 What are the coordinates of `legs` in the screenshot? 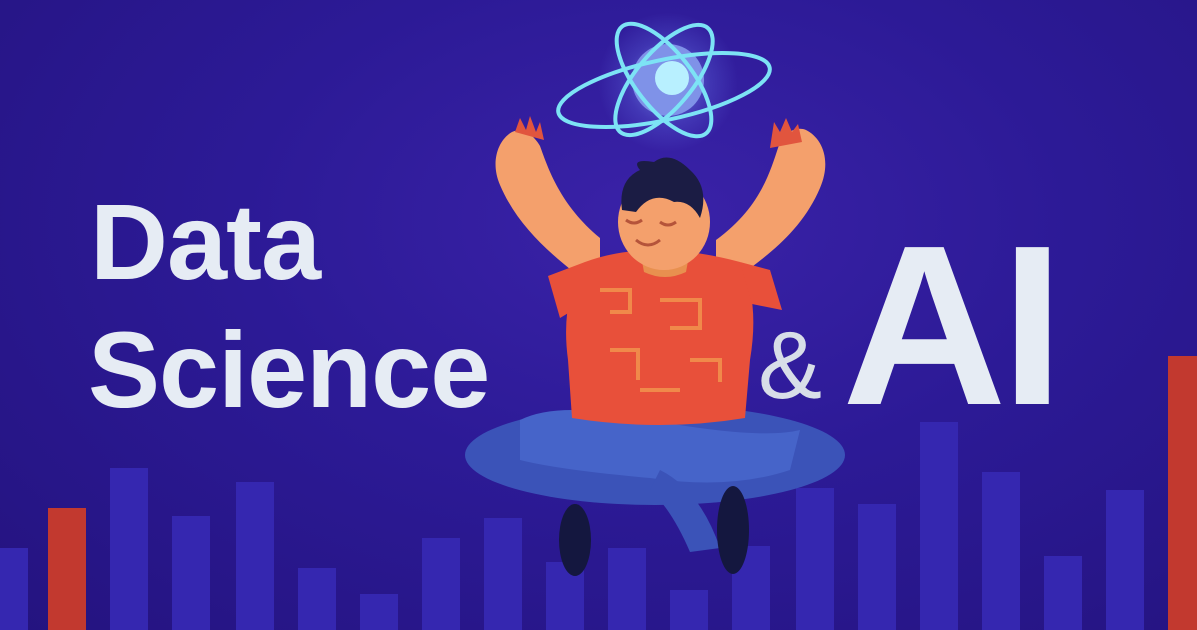 It's located at (655, 490).